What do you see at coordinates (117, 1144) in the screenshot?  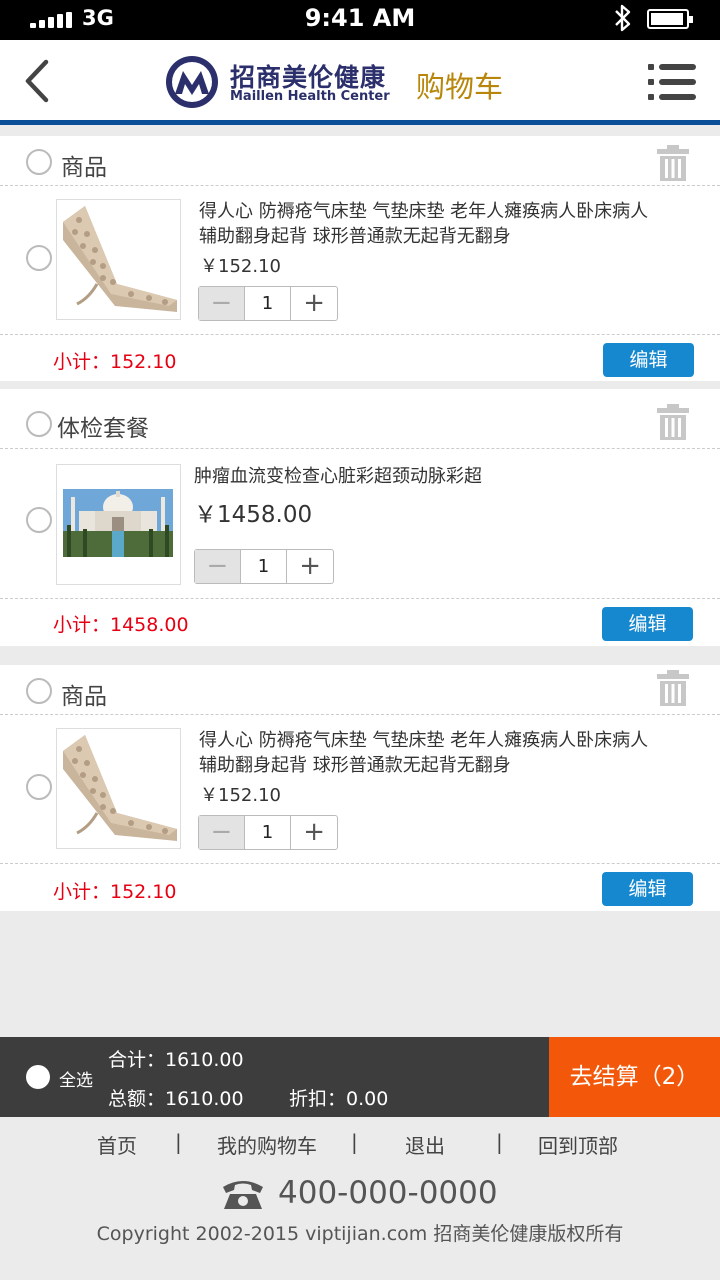 I see `footer-link-home: 首页` at bounding box center [117, 1144].